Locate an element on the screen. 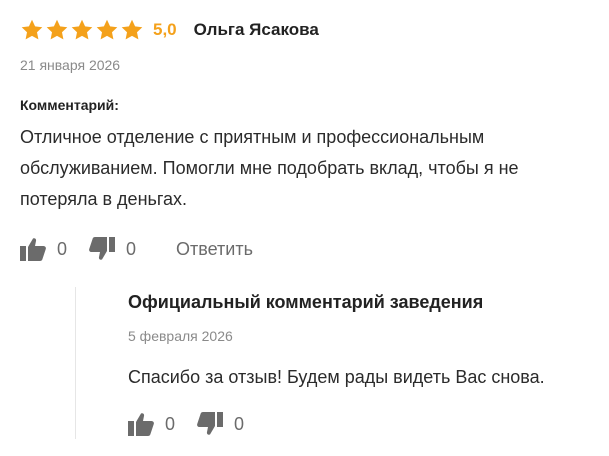  reply-button: Ответить is located at coordinates (214, 249).